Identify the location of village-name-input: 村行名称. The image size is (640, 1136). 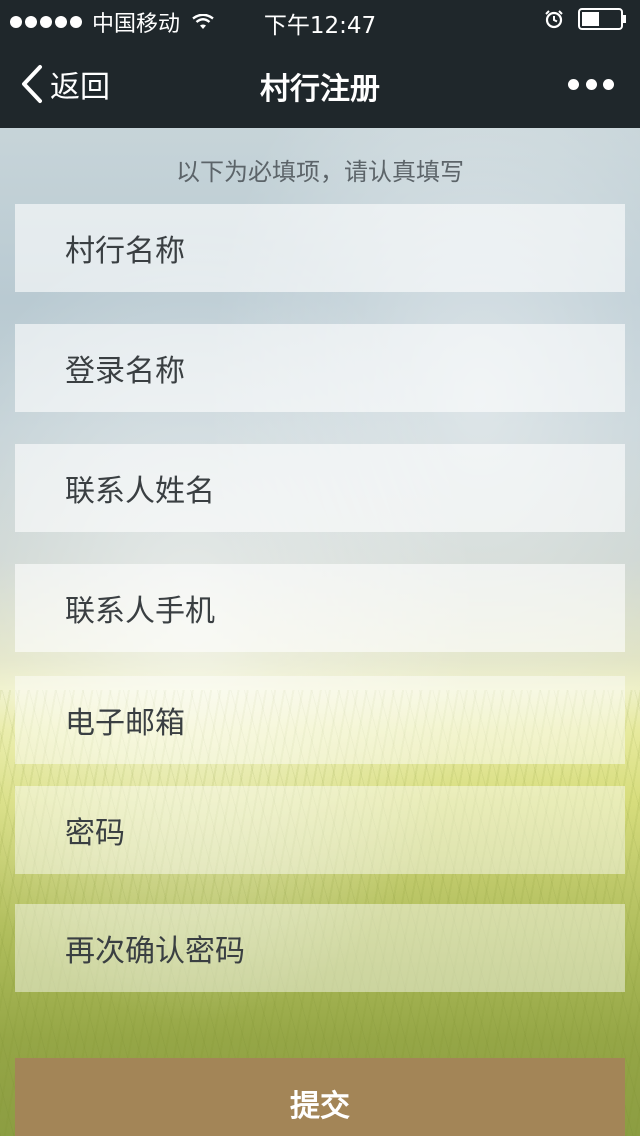
(320, 248).